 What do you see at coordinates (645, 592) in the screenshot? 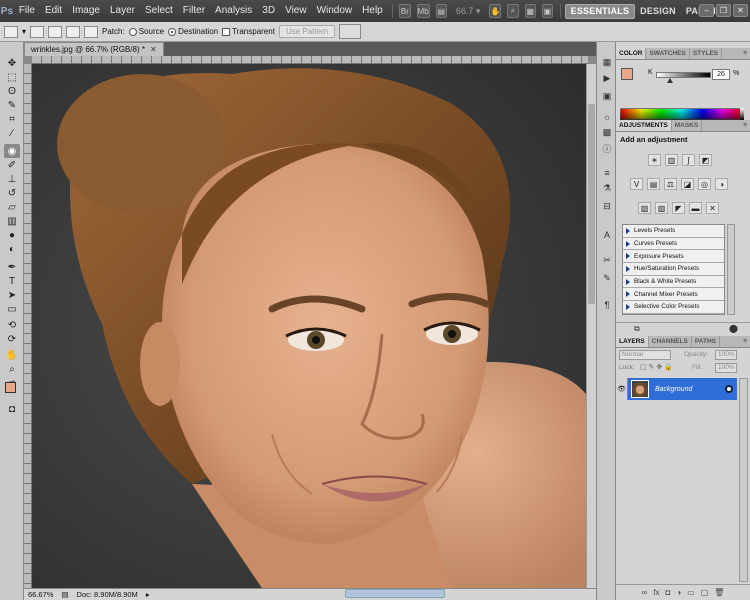
I see `link-layers-icon: ∞` at bounding box center [645, 592].